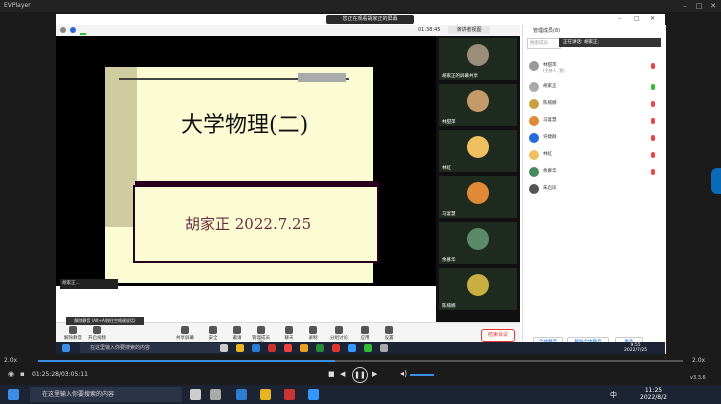  What do you see at coordinates (360, 361) in the screenshot?
I see `seek-bar: 2.0x 2.0x` at bounding box center [360, 361].